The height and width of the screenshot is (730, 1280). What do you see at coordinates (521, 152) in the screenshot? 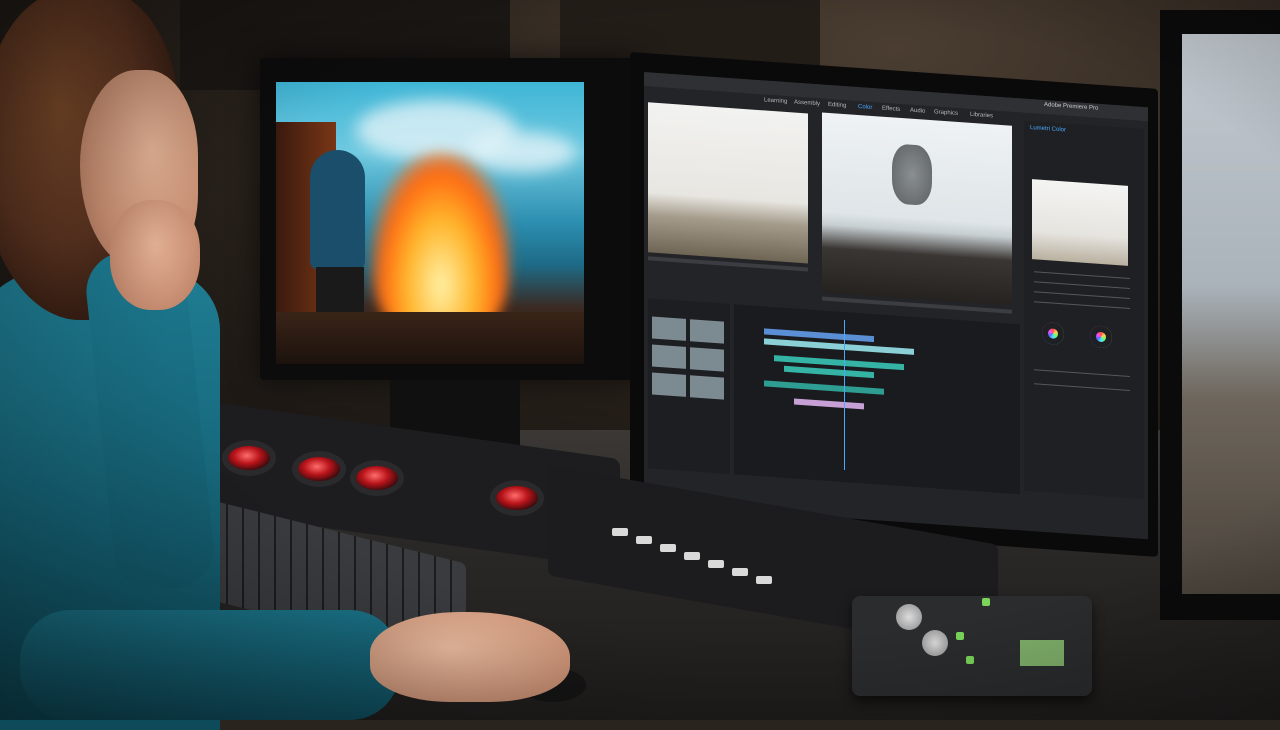
I see `cloud` at bounding box center [521, 152].